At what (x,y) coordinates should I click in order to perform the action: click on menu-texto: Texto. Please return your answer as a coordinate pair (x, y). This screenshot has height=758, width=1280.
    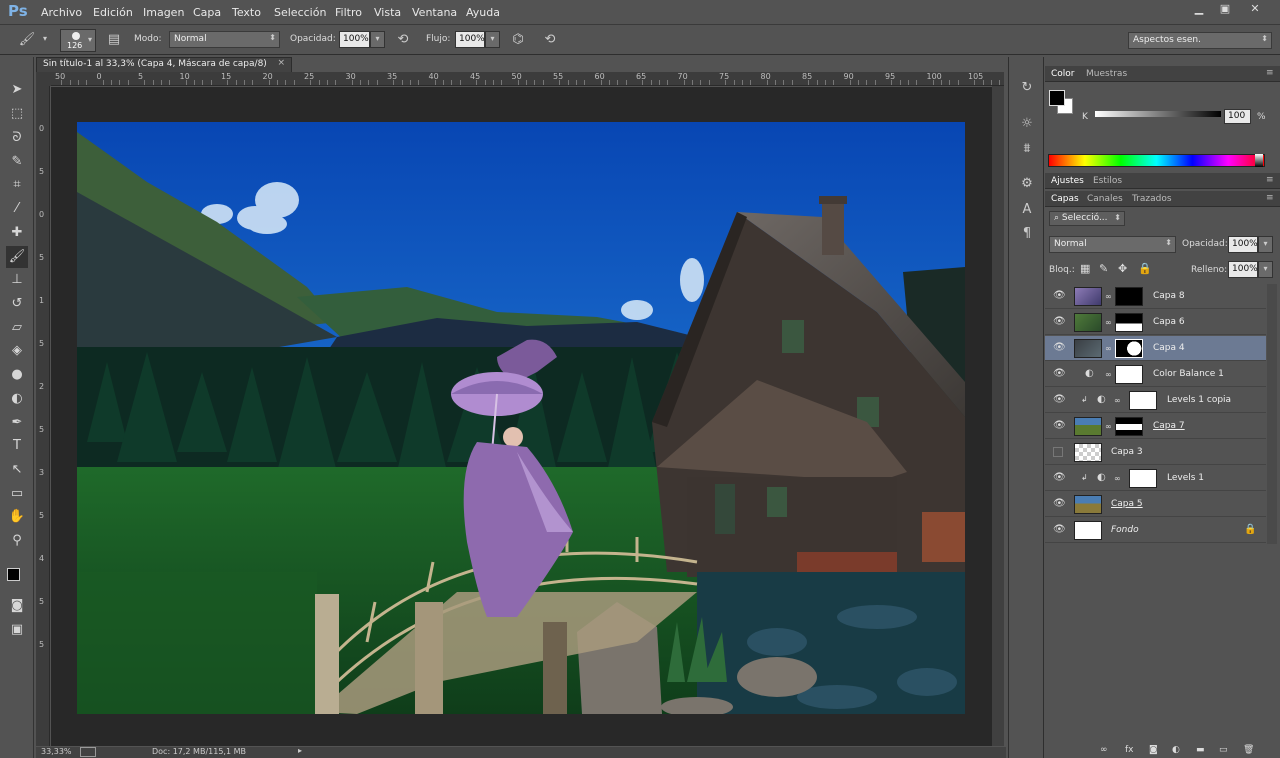
    Looking at the image, I should click on (246, 12).